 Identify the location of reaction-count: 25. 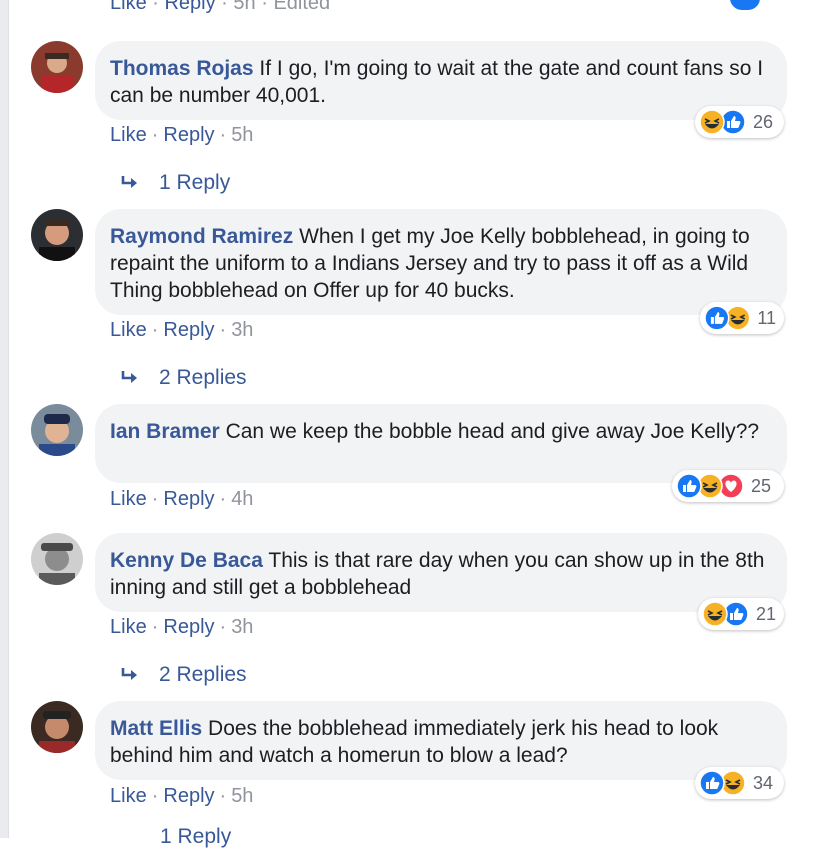
(761, 485).